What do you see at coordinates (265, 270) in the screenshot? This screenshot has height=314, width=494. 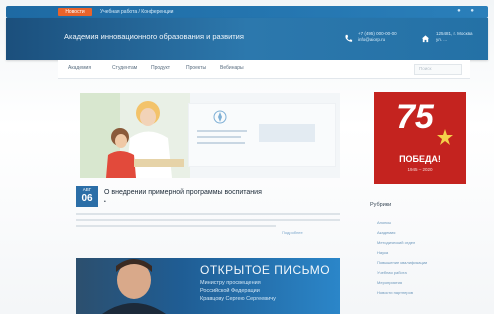 I see `banner-title: ОТКРЫТОЕ ПИСЬМО` at bounding box center [265, 270].